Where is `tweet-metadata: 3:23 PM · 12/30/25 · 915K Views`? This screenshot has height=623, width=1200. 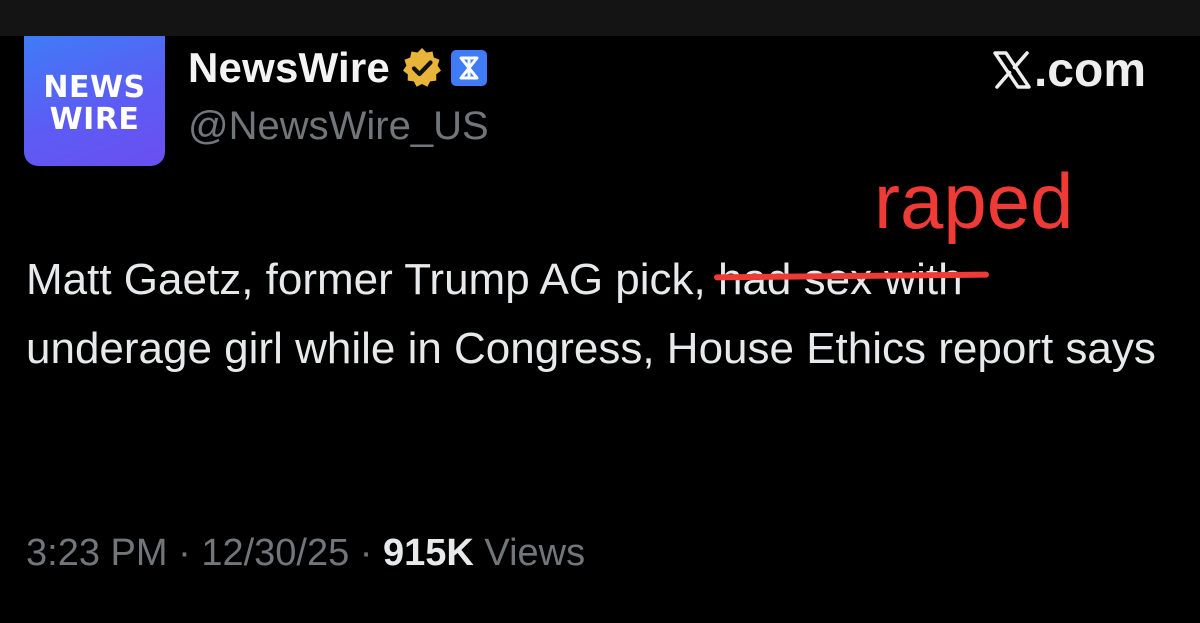
tweet-metadata: 3:23 PM · 12/30/25 · 915K Views is located at coordinates (305, 553).